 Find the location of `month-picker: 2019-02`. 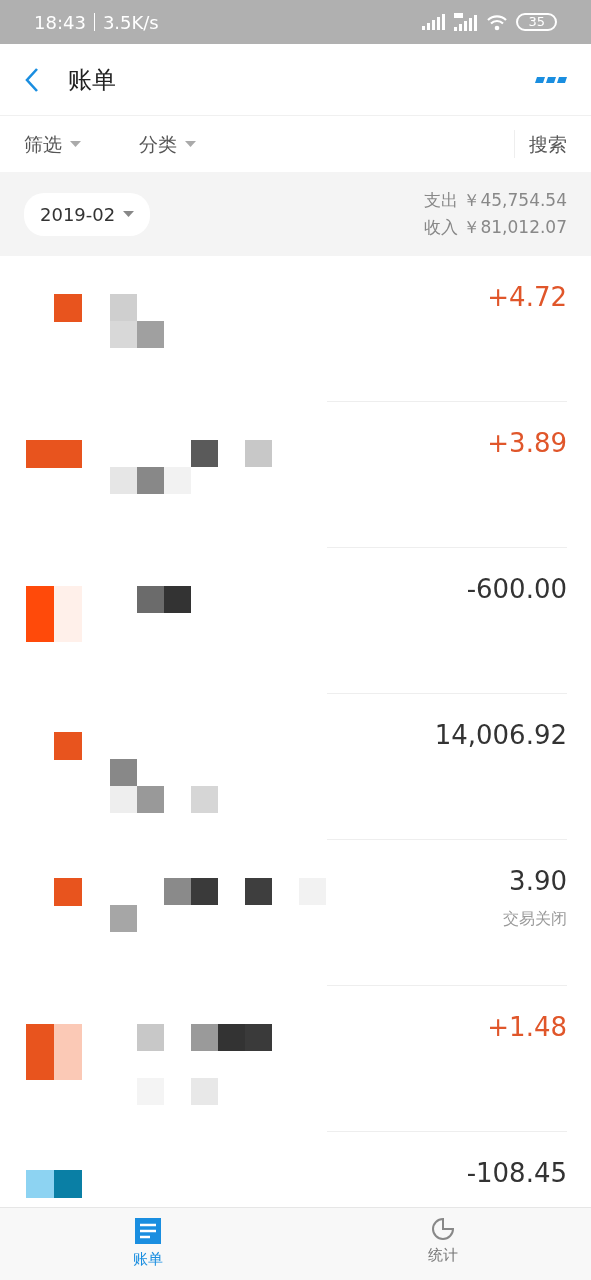

month-picker: 2019-02 is located at coordinates (87, 214).